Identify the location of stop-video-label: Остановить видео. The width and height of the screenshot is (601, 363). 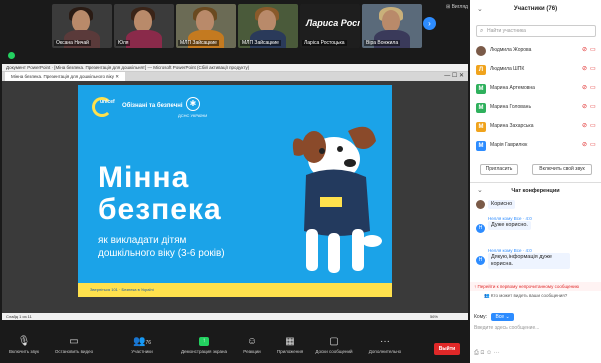
(74, 351).